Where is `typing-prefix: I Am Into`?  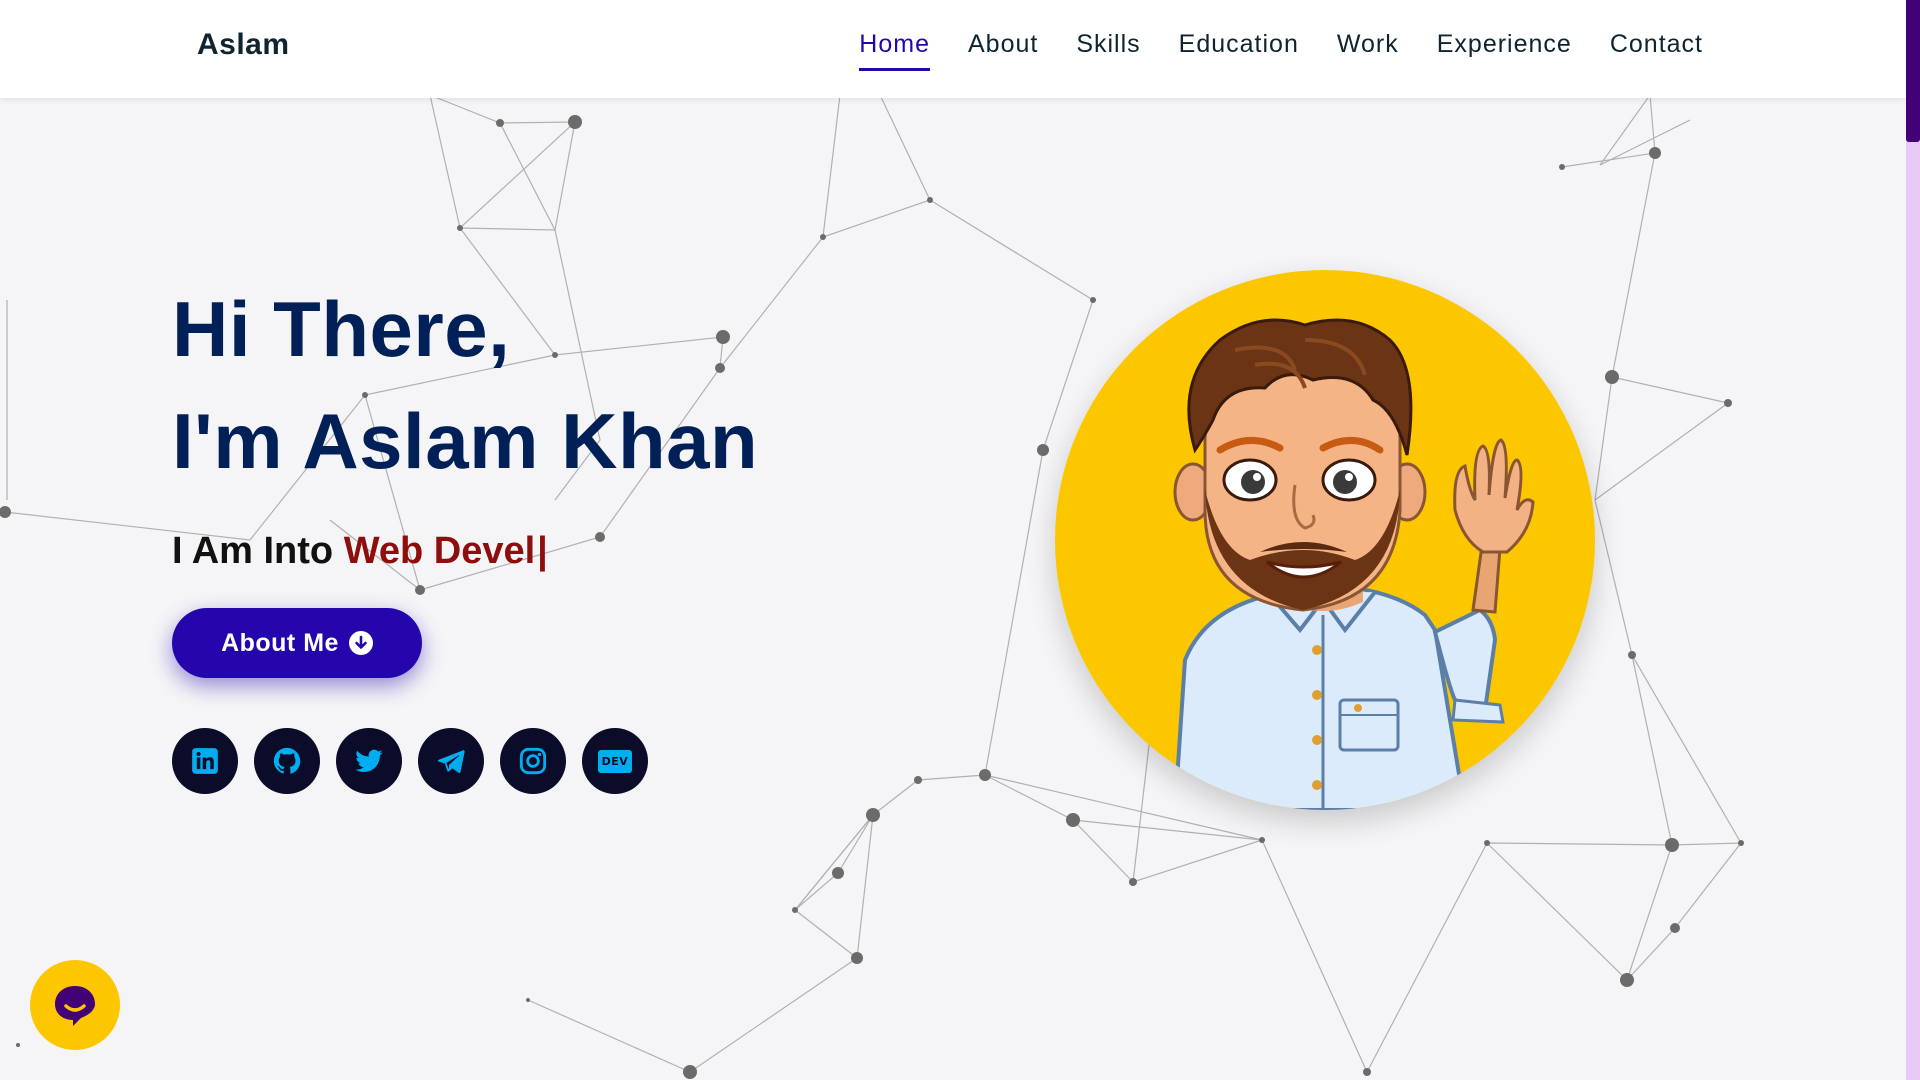 typing-prefix: I Am Into is located at coordinates (258, 551).